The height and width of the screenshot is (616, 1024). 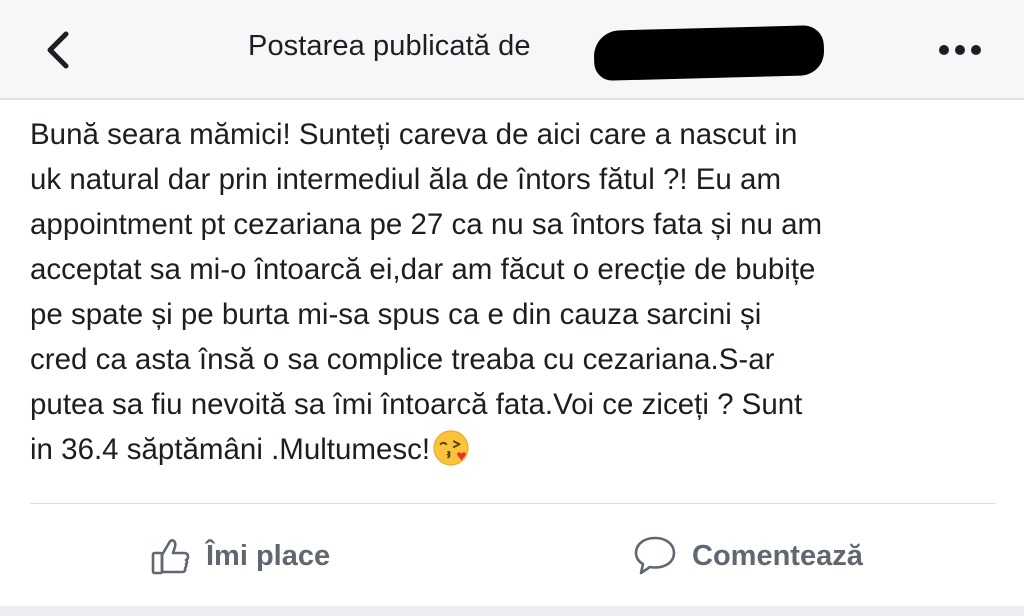 I want to click on like-button: Îmi place, so click(x=240, y=556).